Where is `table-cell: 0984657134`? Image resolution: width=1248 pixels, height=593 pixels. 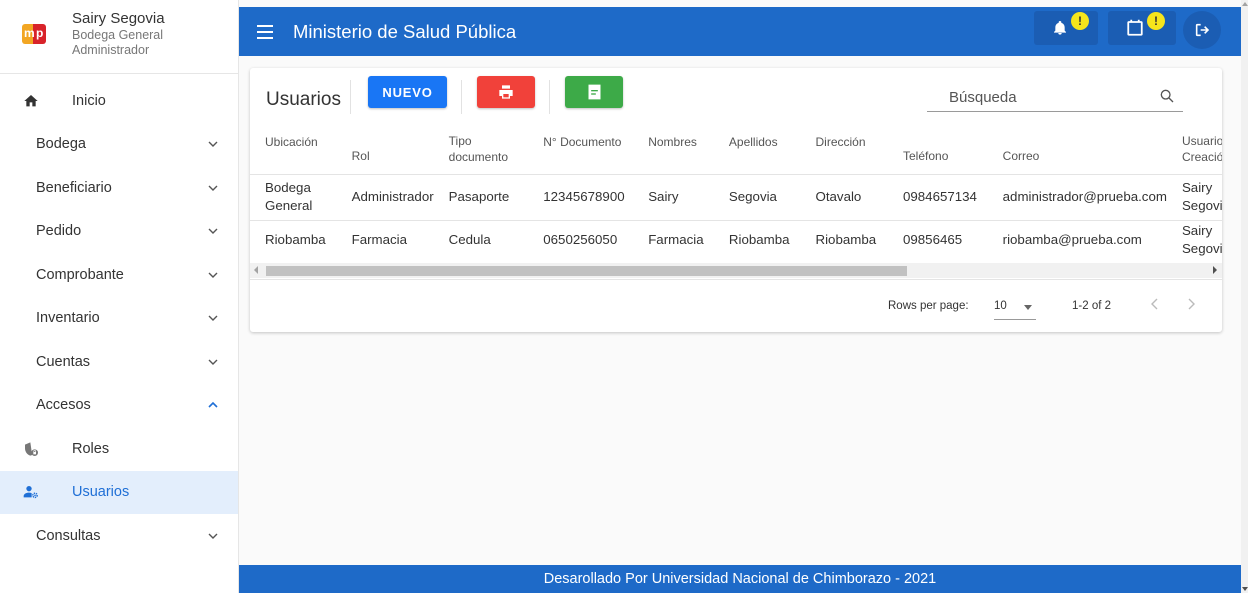
table-cell: 0984657134 is located at coordinates (938, 196).